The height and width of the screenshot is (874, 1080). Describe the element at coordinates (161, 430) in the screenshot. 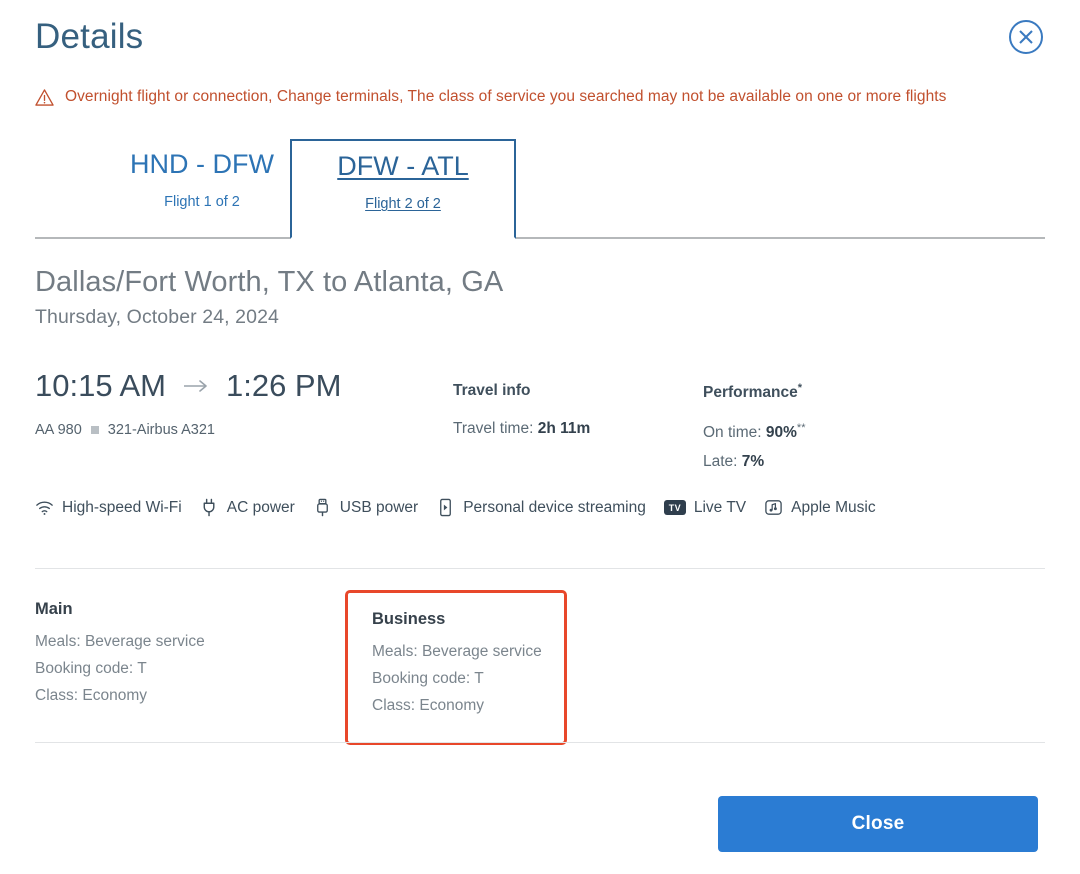

I see `aircraft-type: 321-Airbus A321` at that location.